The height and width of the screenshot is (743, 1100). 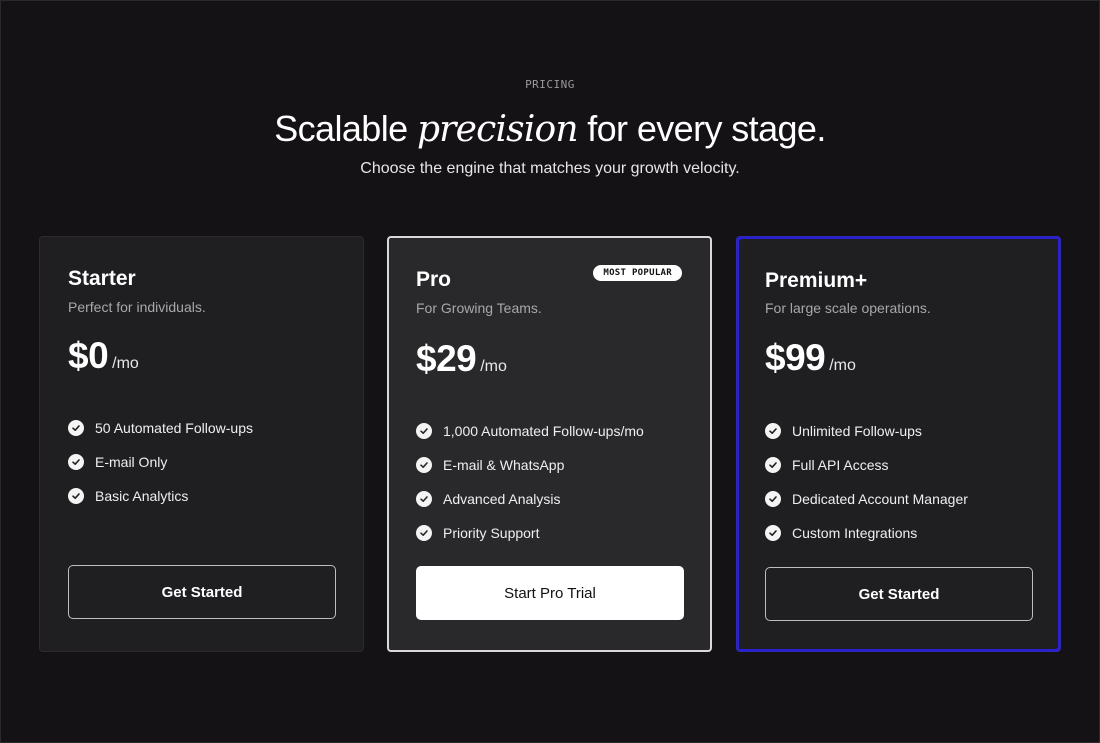 I want to click on feature-item: 1,000 Automated Follow-ups/mo, so click(x=530, y=431).